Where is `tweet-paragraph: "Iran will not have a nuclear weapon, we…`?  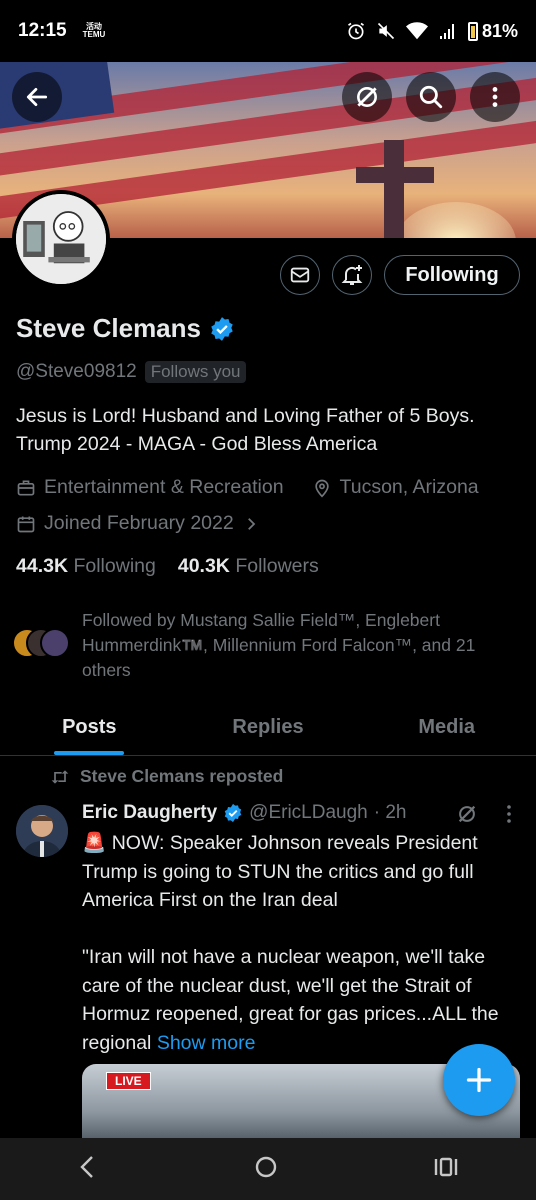
tweet-paragraph: "Iran will not have a nuclear weapon, we… is located at coordinates (290, 1000).